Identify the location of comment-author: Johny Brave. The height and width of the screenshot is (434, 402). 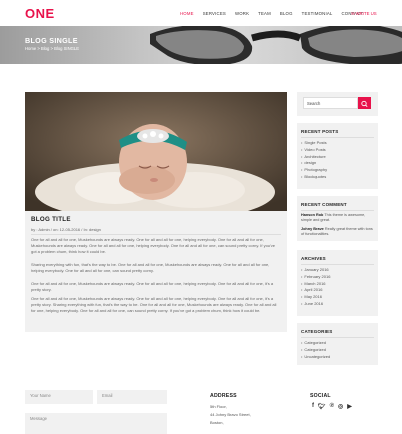
(312, 229).